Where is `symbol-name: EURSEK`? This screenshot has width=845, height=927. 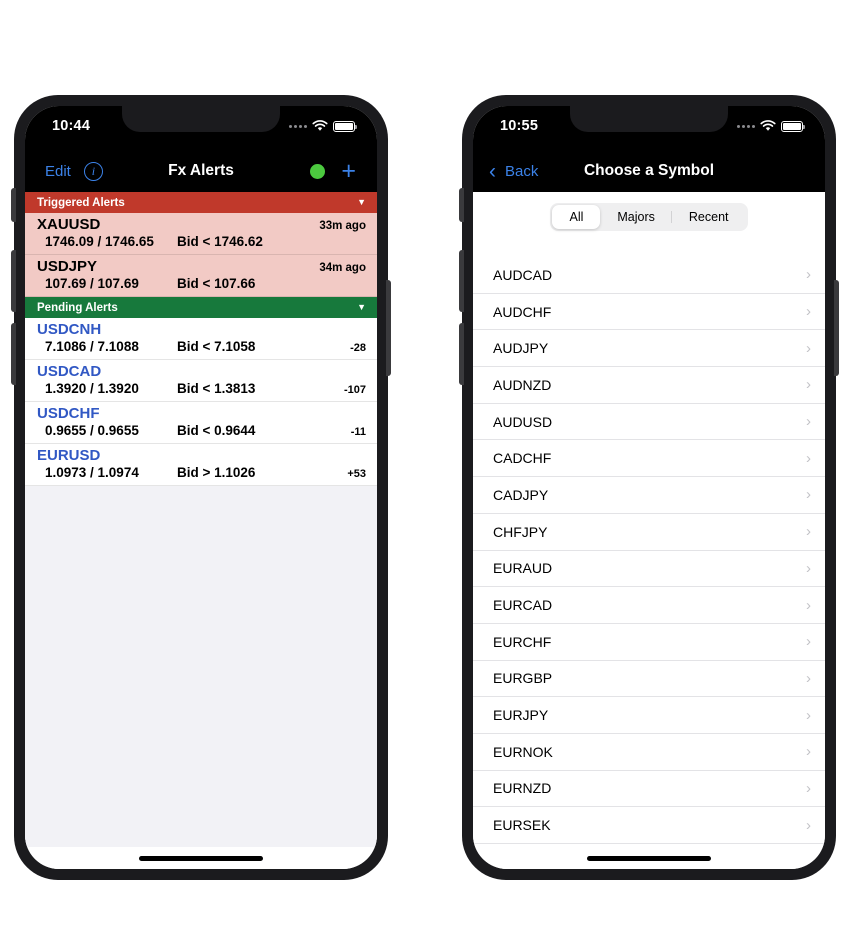 symbol-name: EURSEK is located at coordinates (522, 825).